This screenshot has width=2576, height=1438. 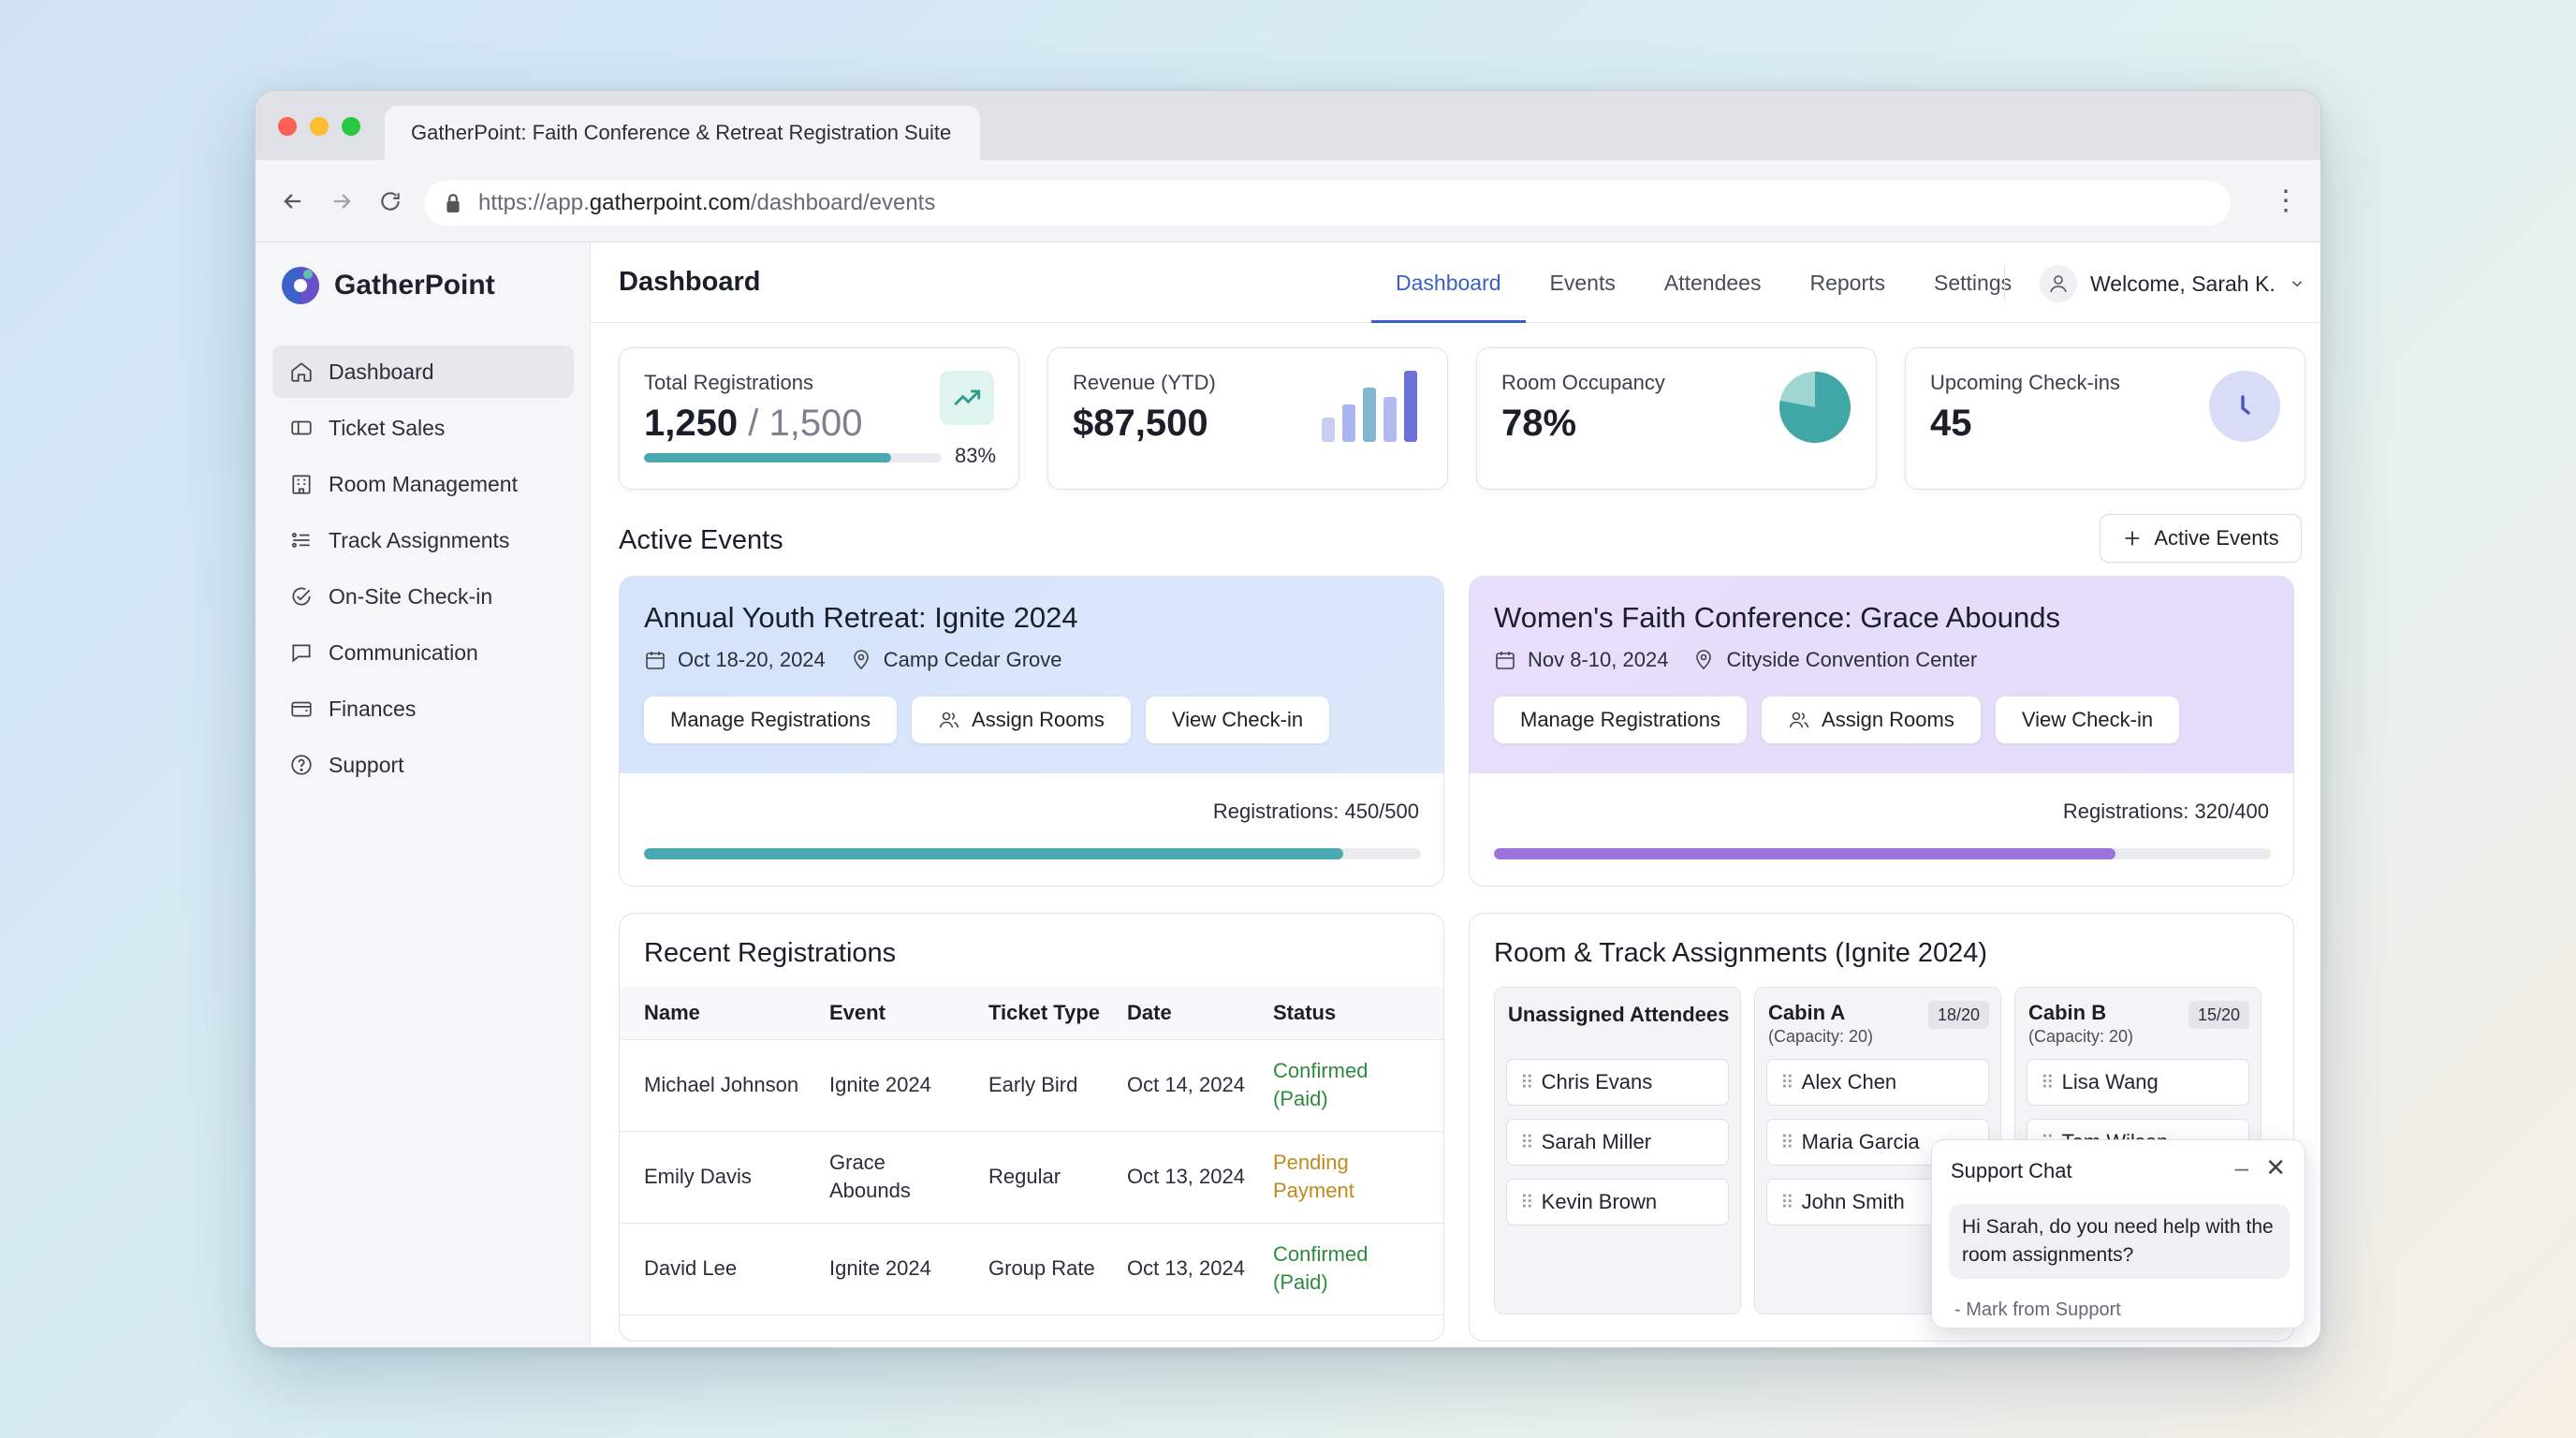 I want to click on column-title: Cabin B, so click(x=2067, y=1013).